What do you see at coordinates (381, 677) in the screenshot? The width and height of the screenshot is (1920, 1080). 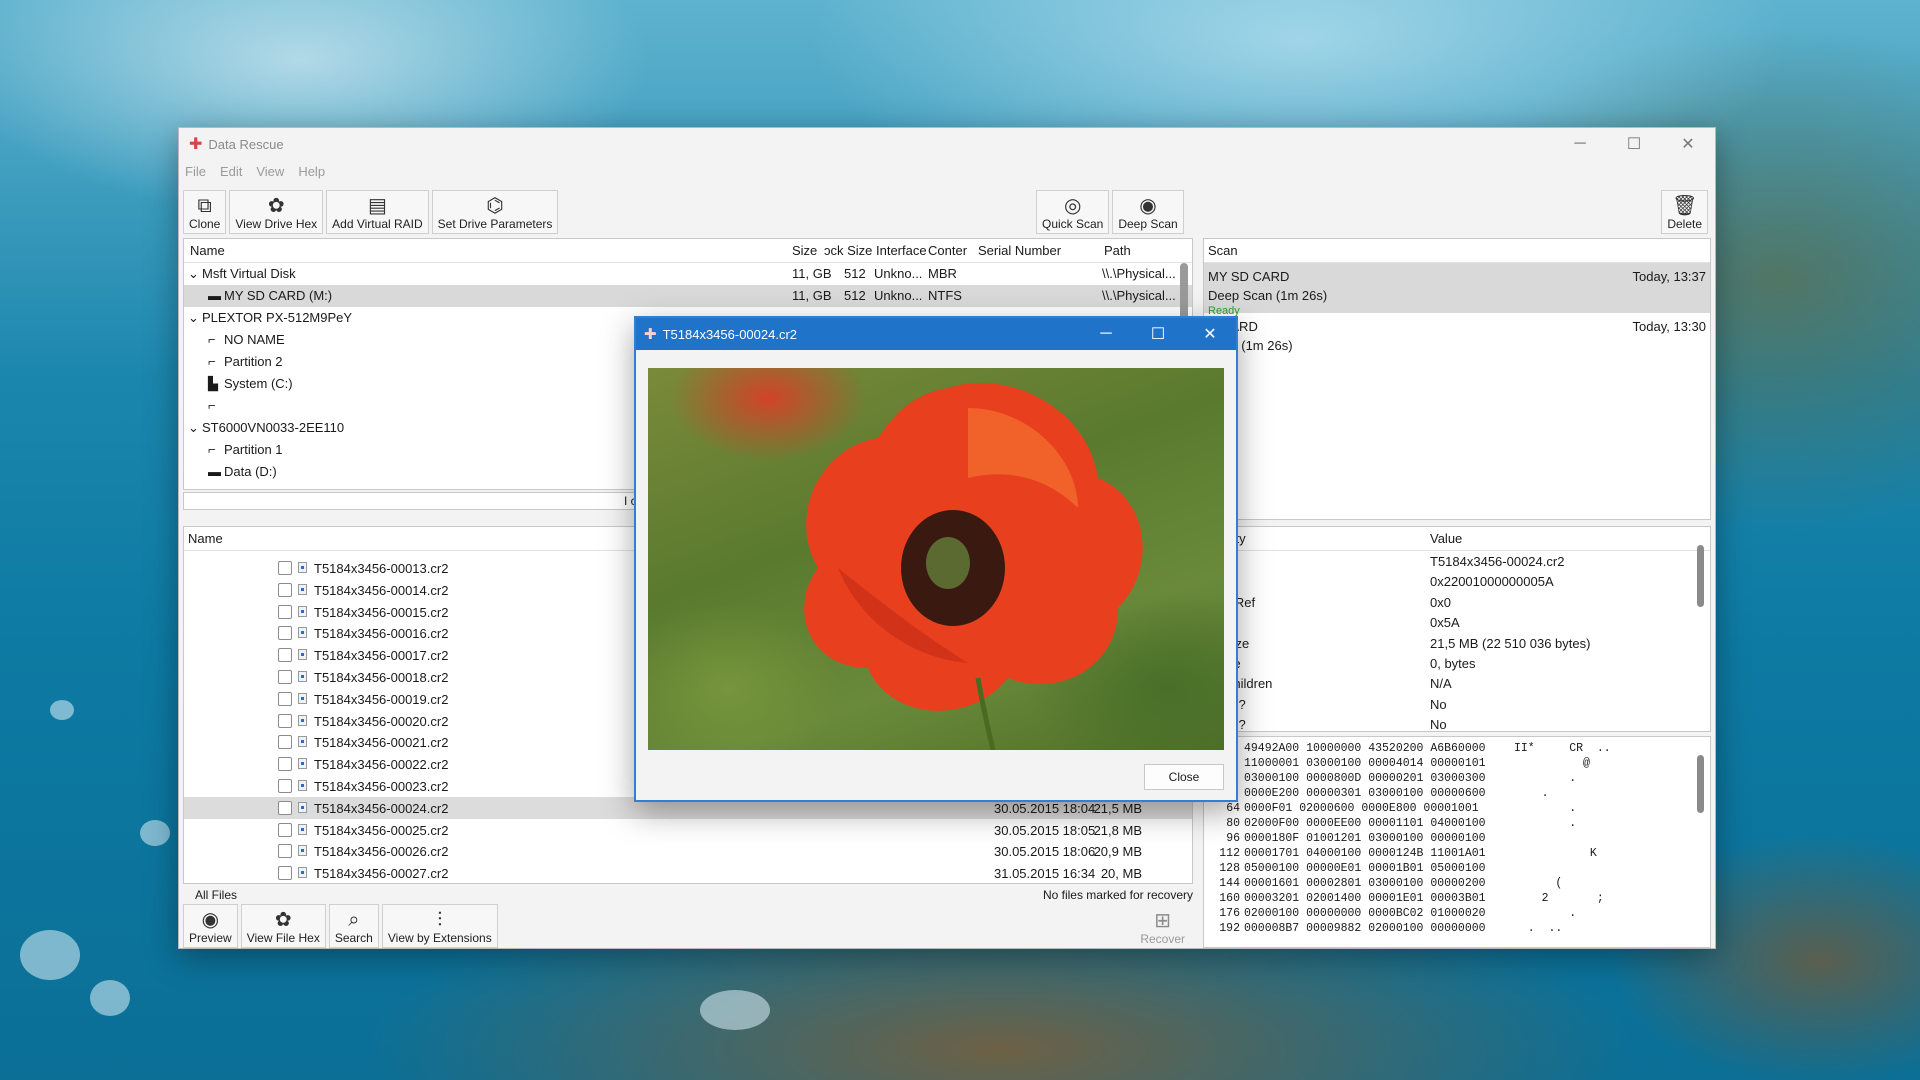 I see `file-name: T5184x3456-00018.cr2` at bounding box center [381, 677].